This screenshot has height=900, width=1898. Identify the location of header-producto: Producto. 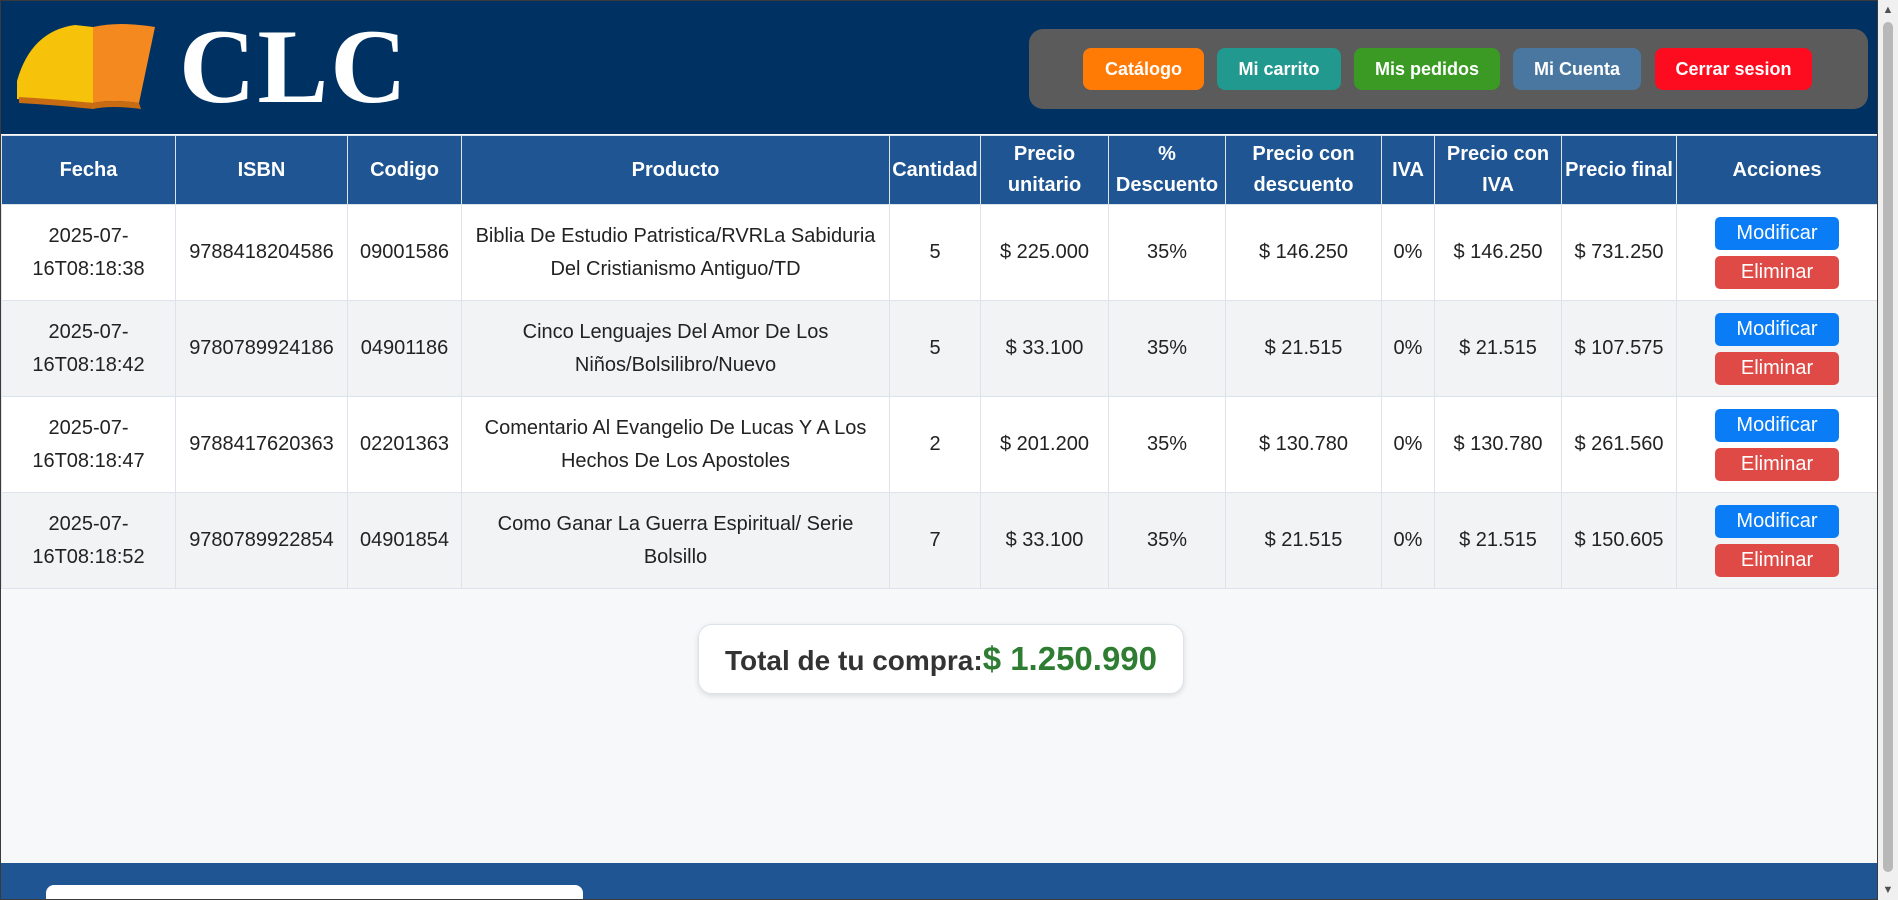
(675, 170).